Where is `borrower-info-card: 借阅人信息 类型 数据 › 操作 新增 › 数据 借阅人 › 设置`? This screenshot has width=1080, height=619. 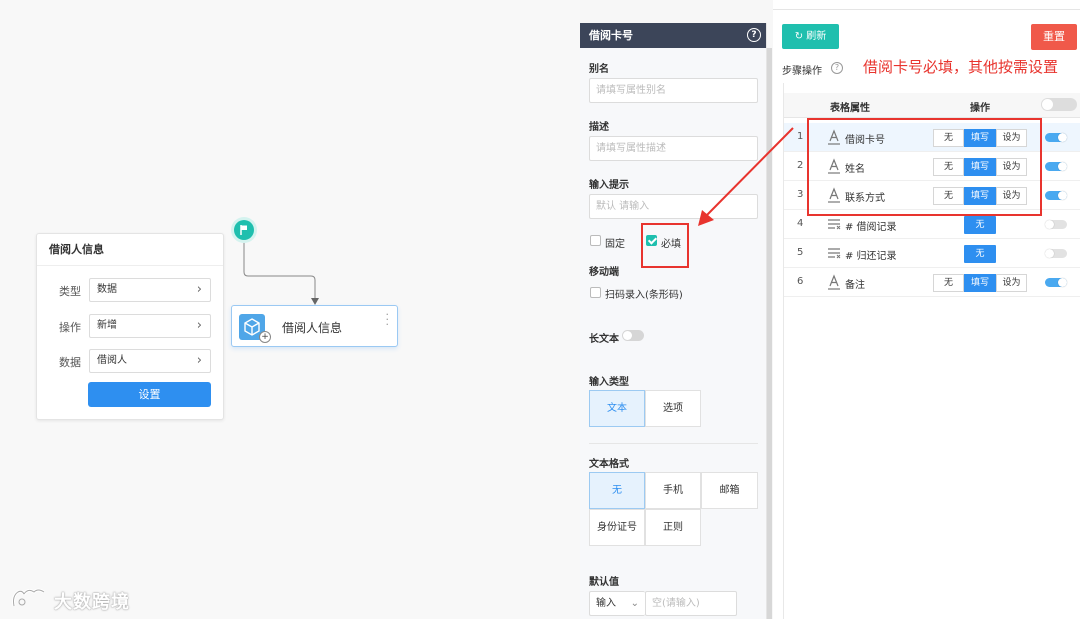 borrower-info-card: 借阅人信息 类型 数据 › 操作 新增 › 数据 借阅人 › 设置 is located at coordinates (130, 326).